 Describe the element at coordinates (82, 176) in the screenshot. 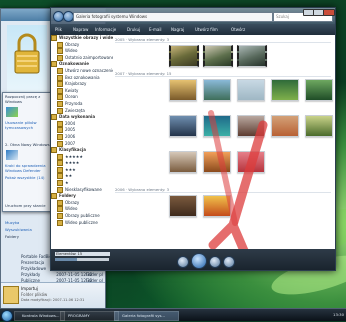

I see `nav-item: ★★` at that location.